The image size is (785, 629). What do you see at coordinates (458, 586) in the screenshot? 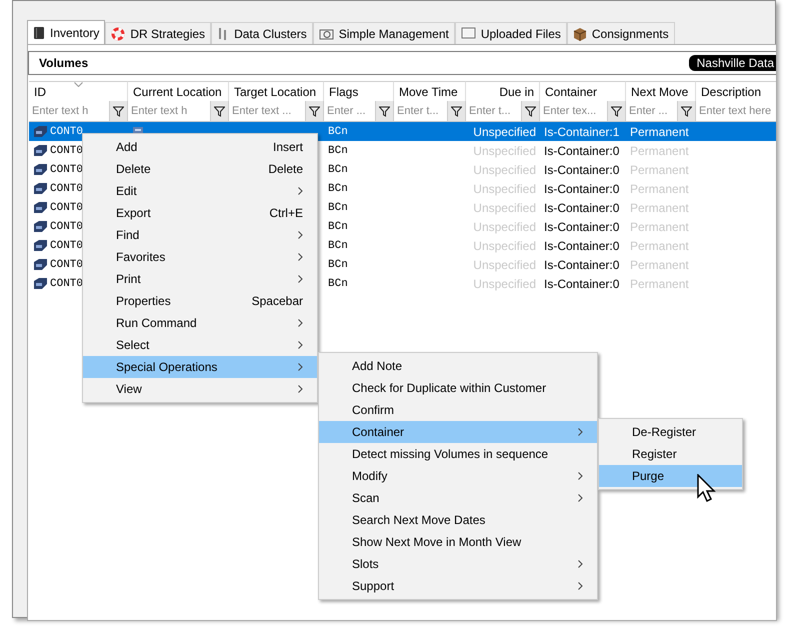
I see `menu-item: Support` at bounding box center [458, 586].